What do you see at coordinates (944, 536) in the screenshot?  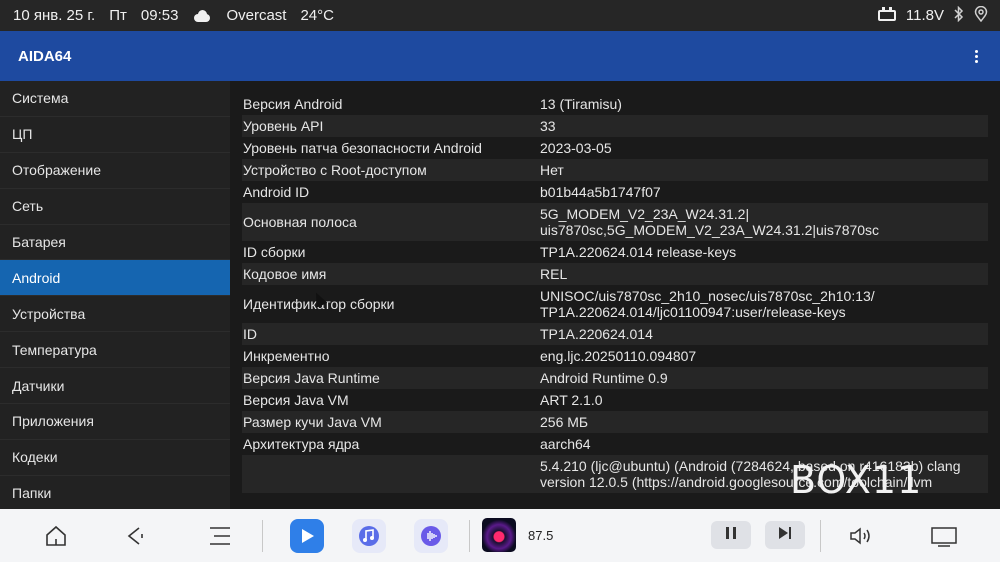 I see `screen-icon` at bounding box center [944, 536].